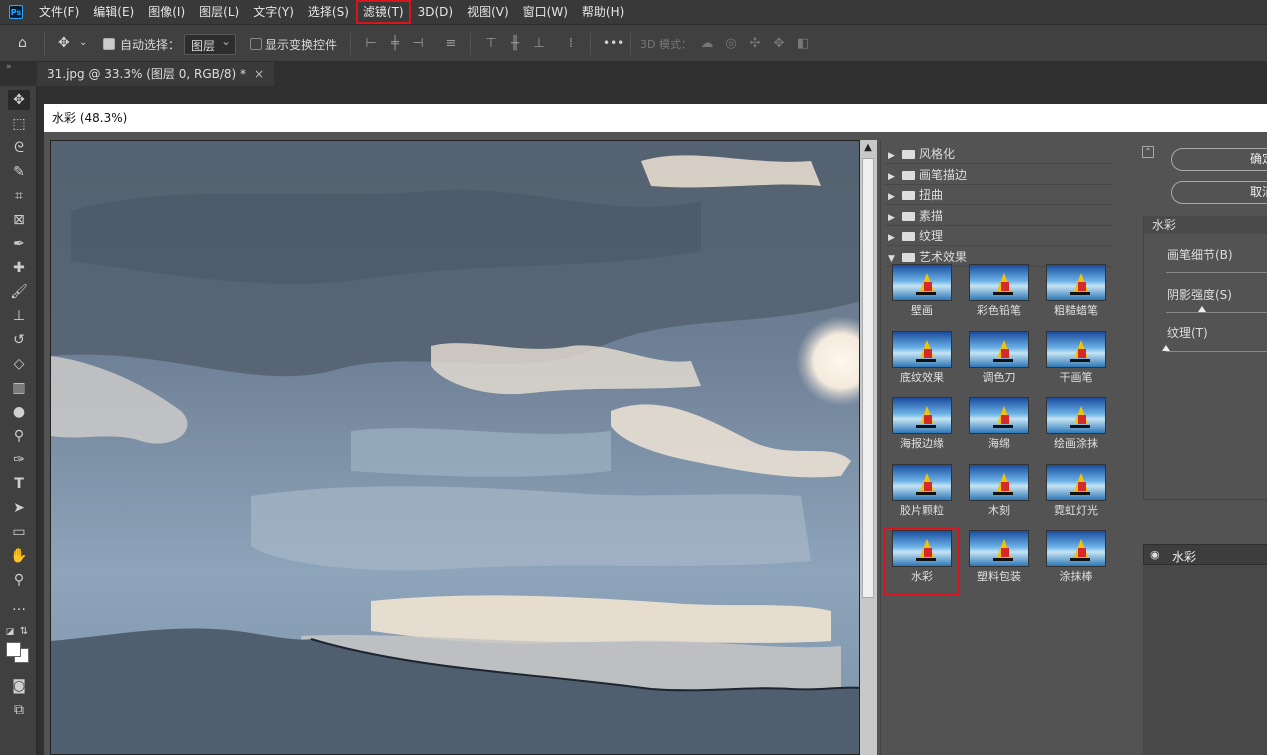 This screenshot has width=1267, height=755. Describe the element at coordinates (83, 42) in the screenshot. I see `chevron-down-icon: ⌄` at that location.